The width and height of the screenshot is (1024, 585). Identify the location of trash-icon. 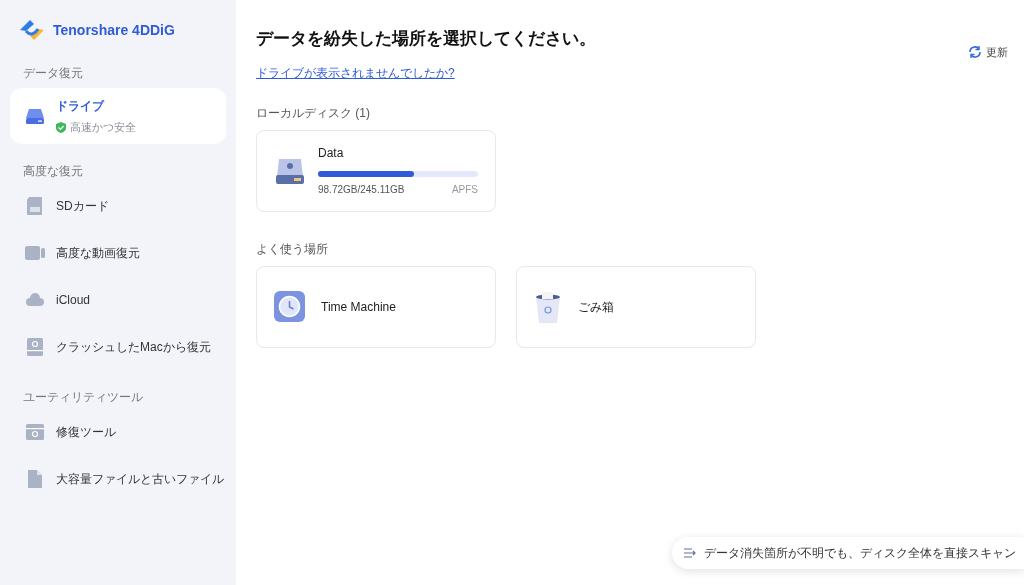
(548, 306).